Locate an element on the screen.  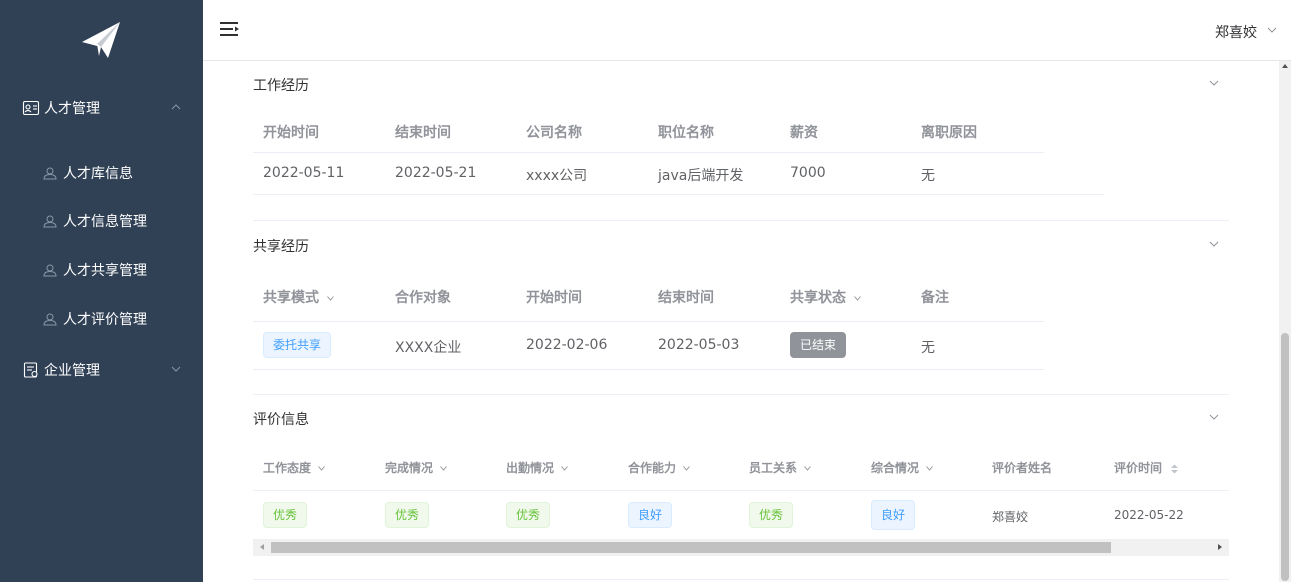
sort-icon is located at coordinates (1174, 469).